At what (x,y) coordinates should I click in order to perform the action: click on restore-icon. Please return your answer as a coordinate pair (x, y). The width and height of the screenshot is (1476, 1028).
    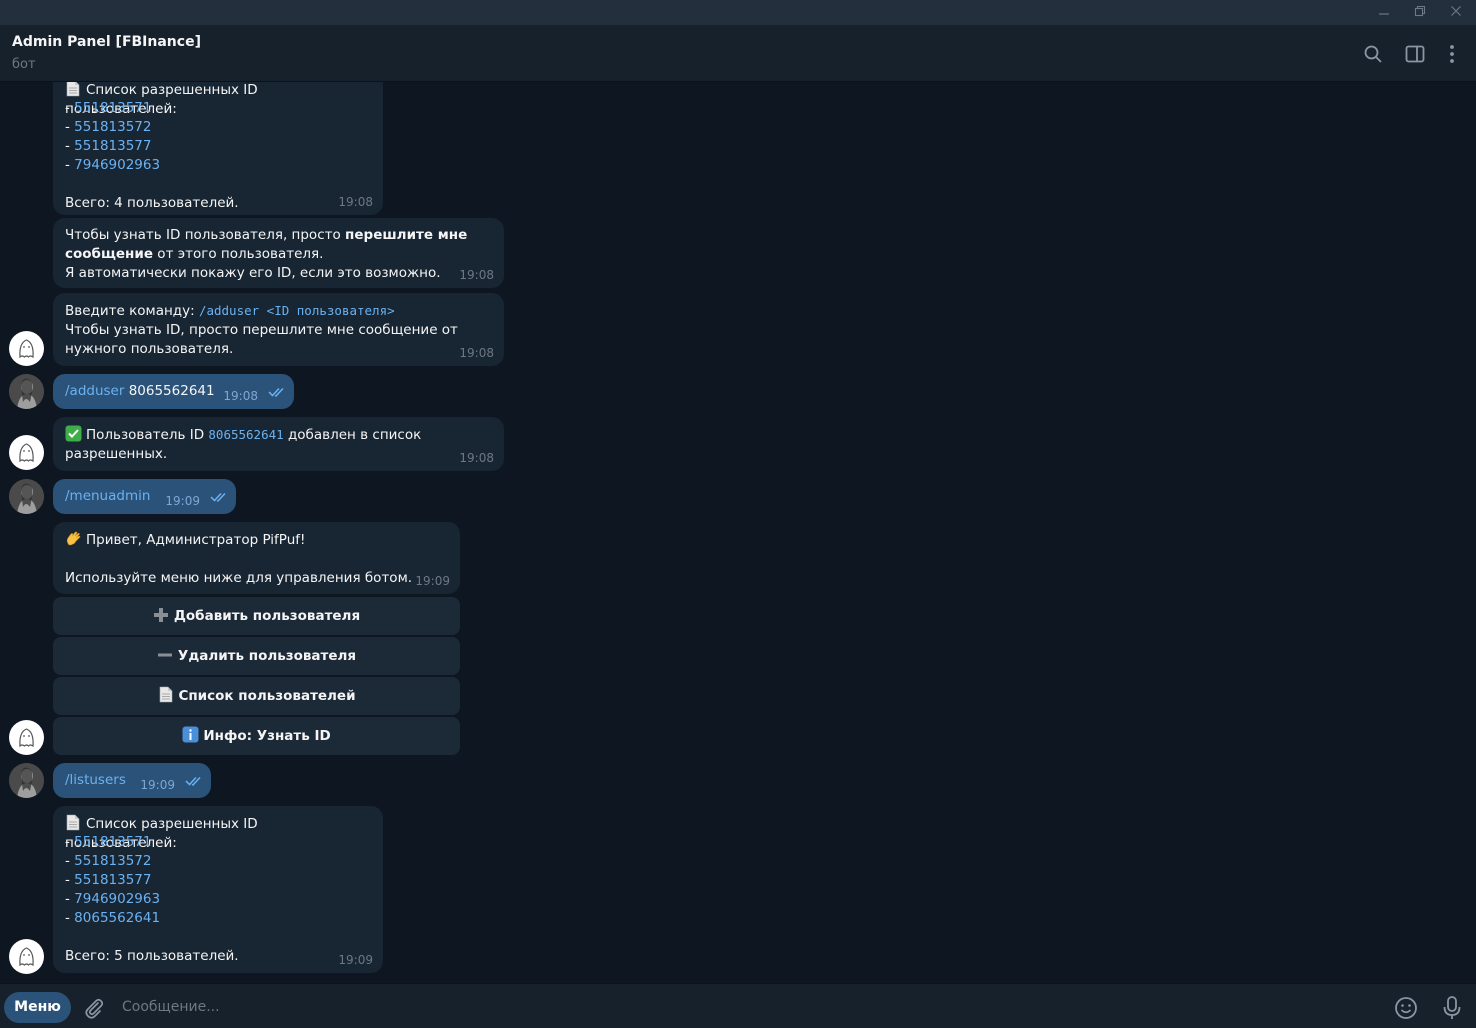
    Looking at the image, I should click on (1420, 13).